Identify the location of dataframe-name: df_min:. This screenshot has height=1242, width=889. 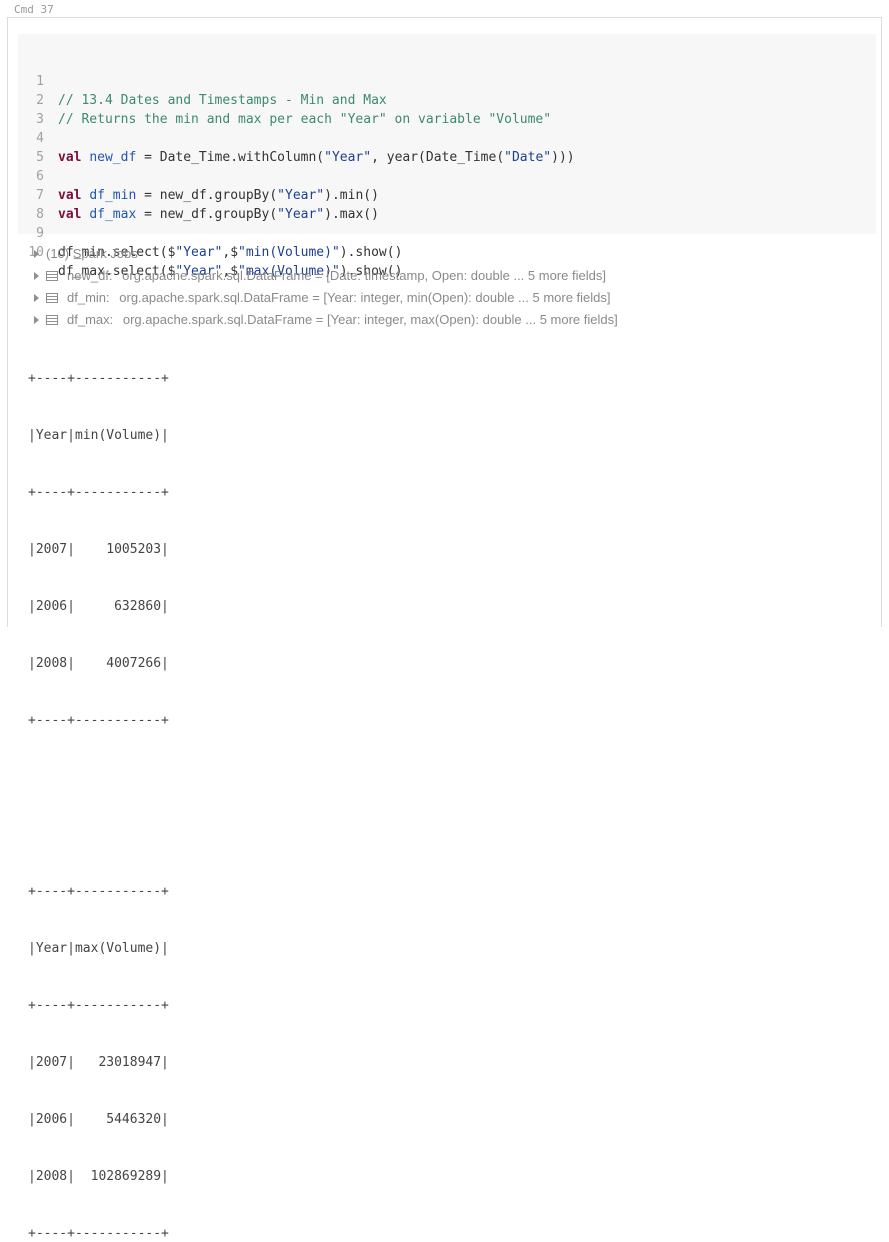
(88, 297).